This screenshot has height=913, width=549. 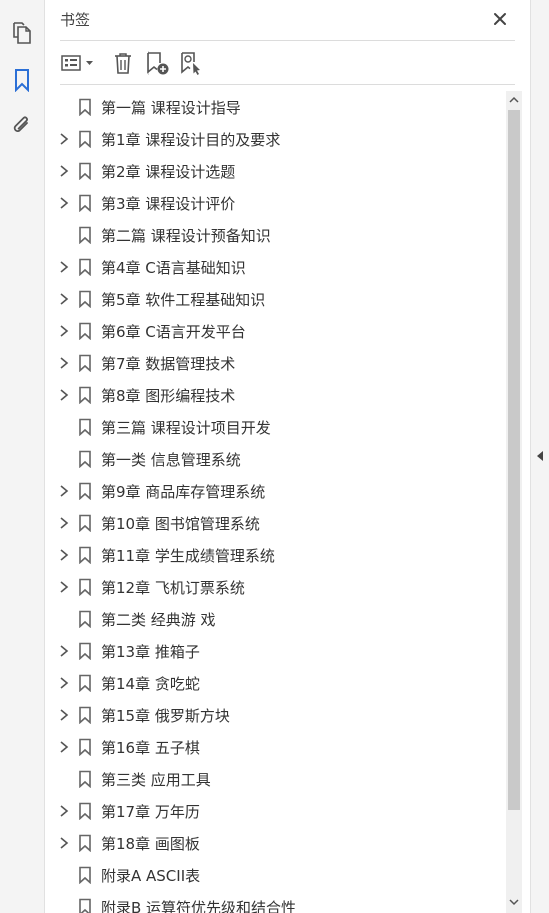 I want to click on options-menu-icon, so click(x=77, y=63).